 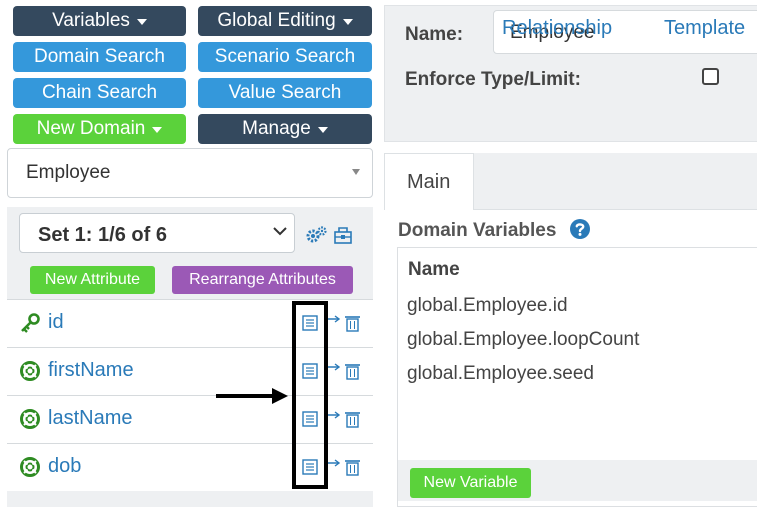 I want to click on new-attribute-label: New Attribute, so click(x=92, y=279).